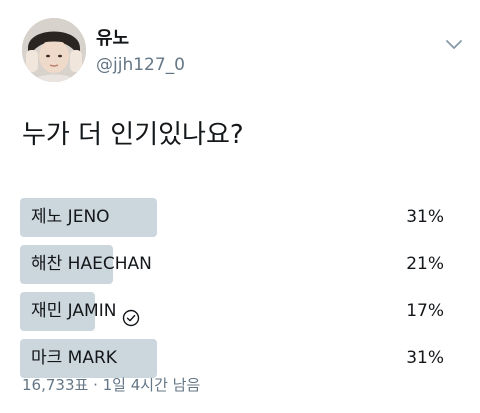  Describe the element at coordinates (425, 311) in the screenshot. I see `poll-option-percent: 17%` at that location.